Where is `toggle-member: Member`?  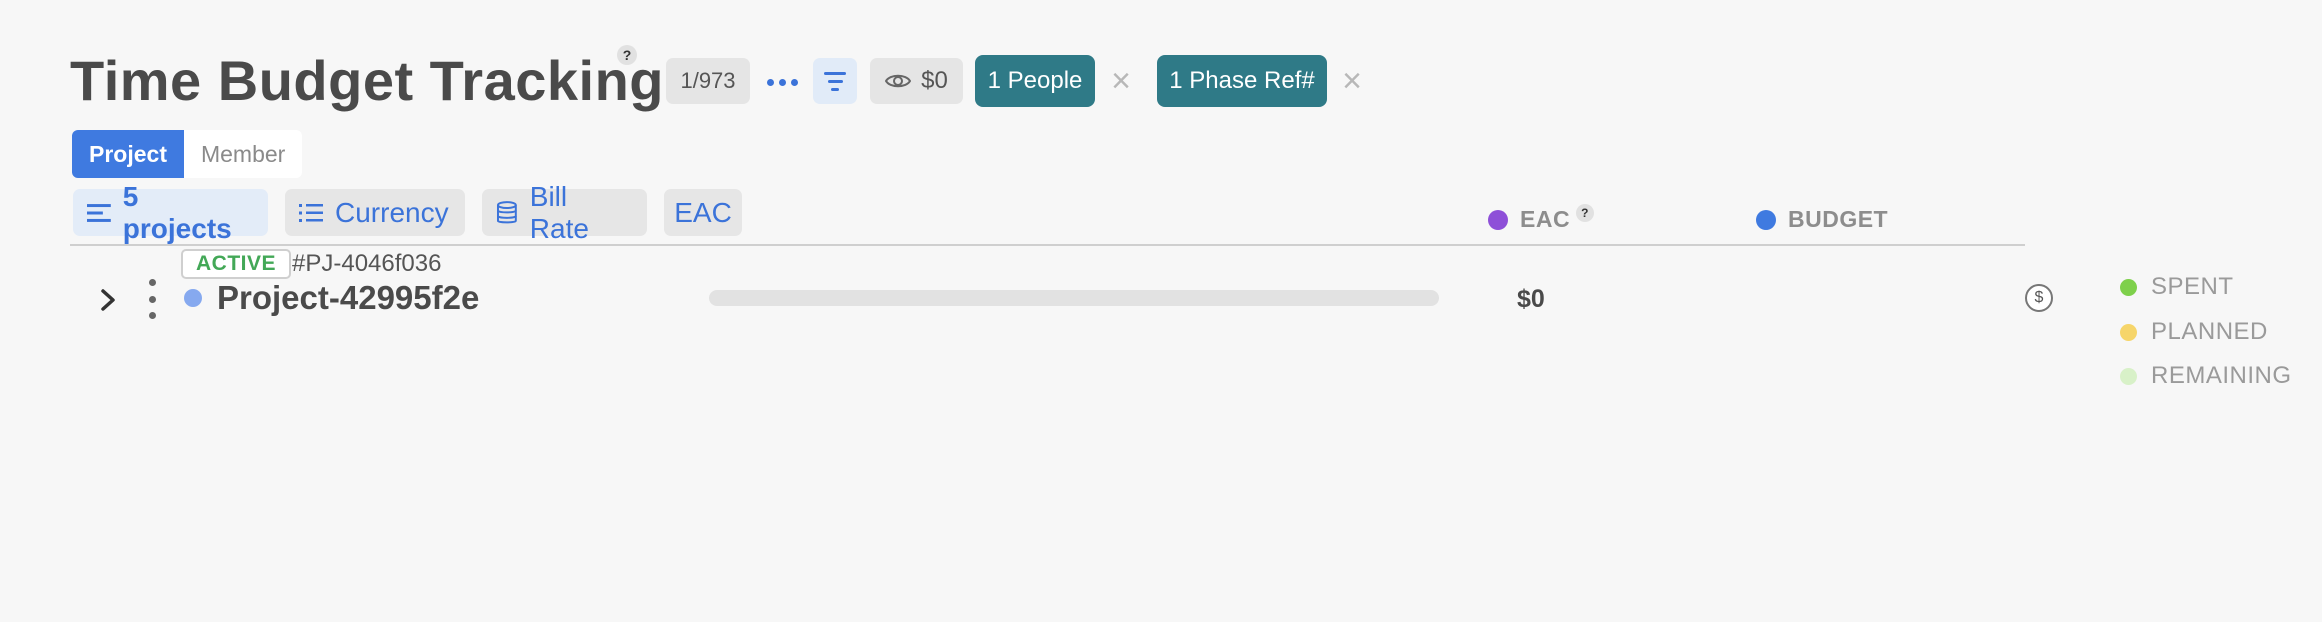
toggle-member: Member is located at coordinates (243, 154).